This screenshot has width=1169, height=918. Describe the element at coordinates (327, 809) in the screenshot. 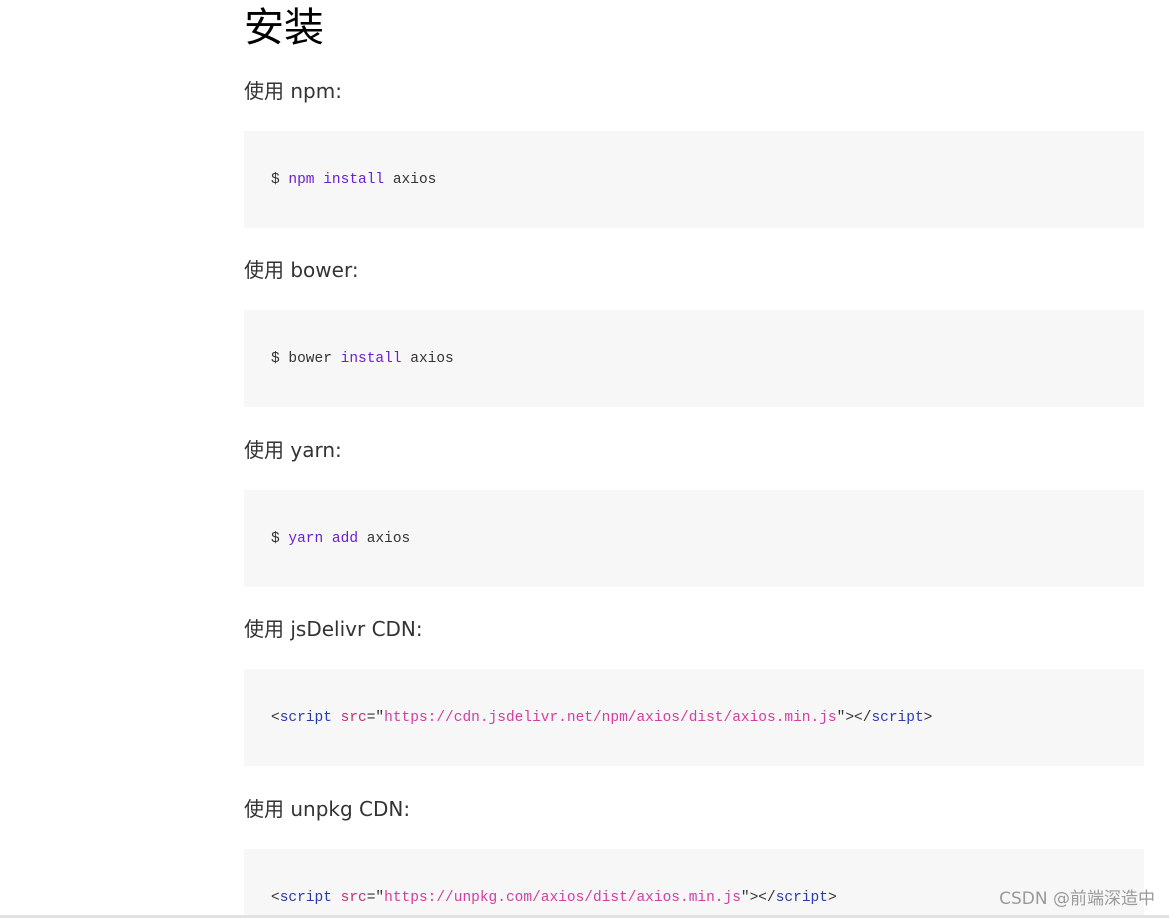

I see `section-label-unpkg: 使用 unpkg CDN:` at that location.